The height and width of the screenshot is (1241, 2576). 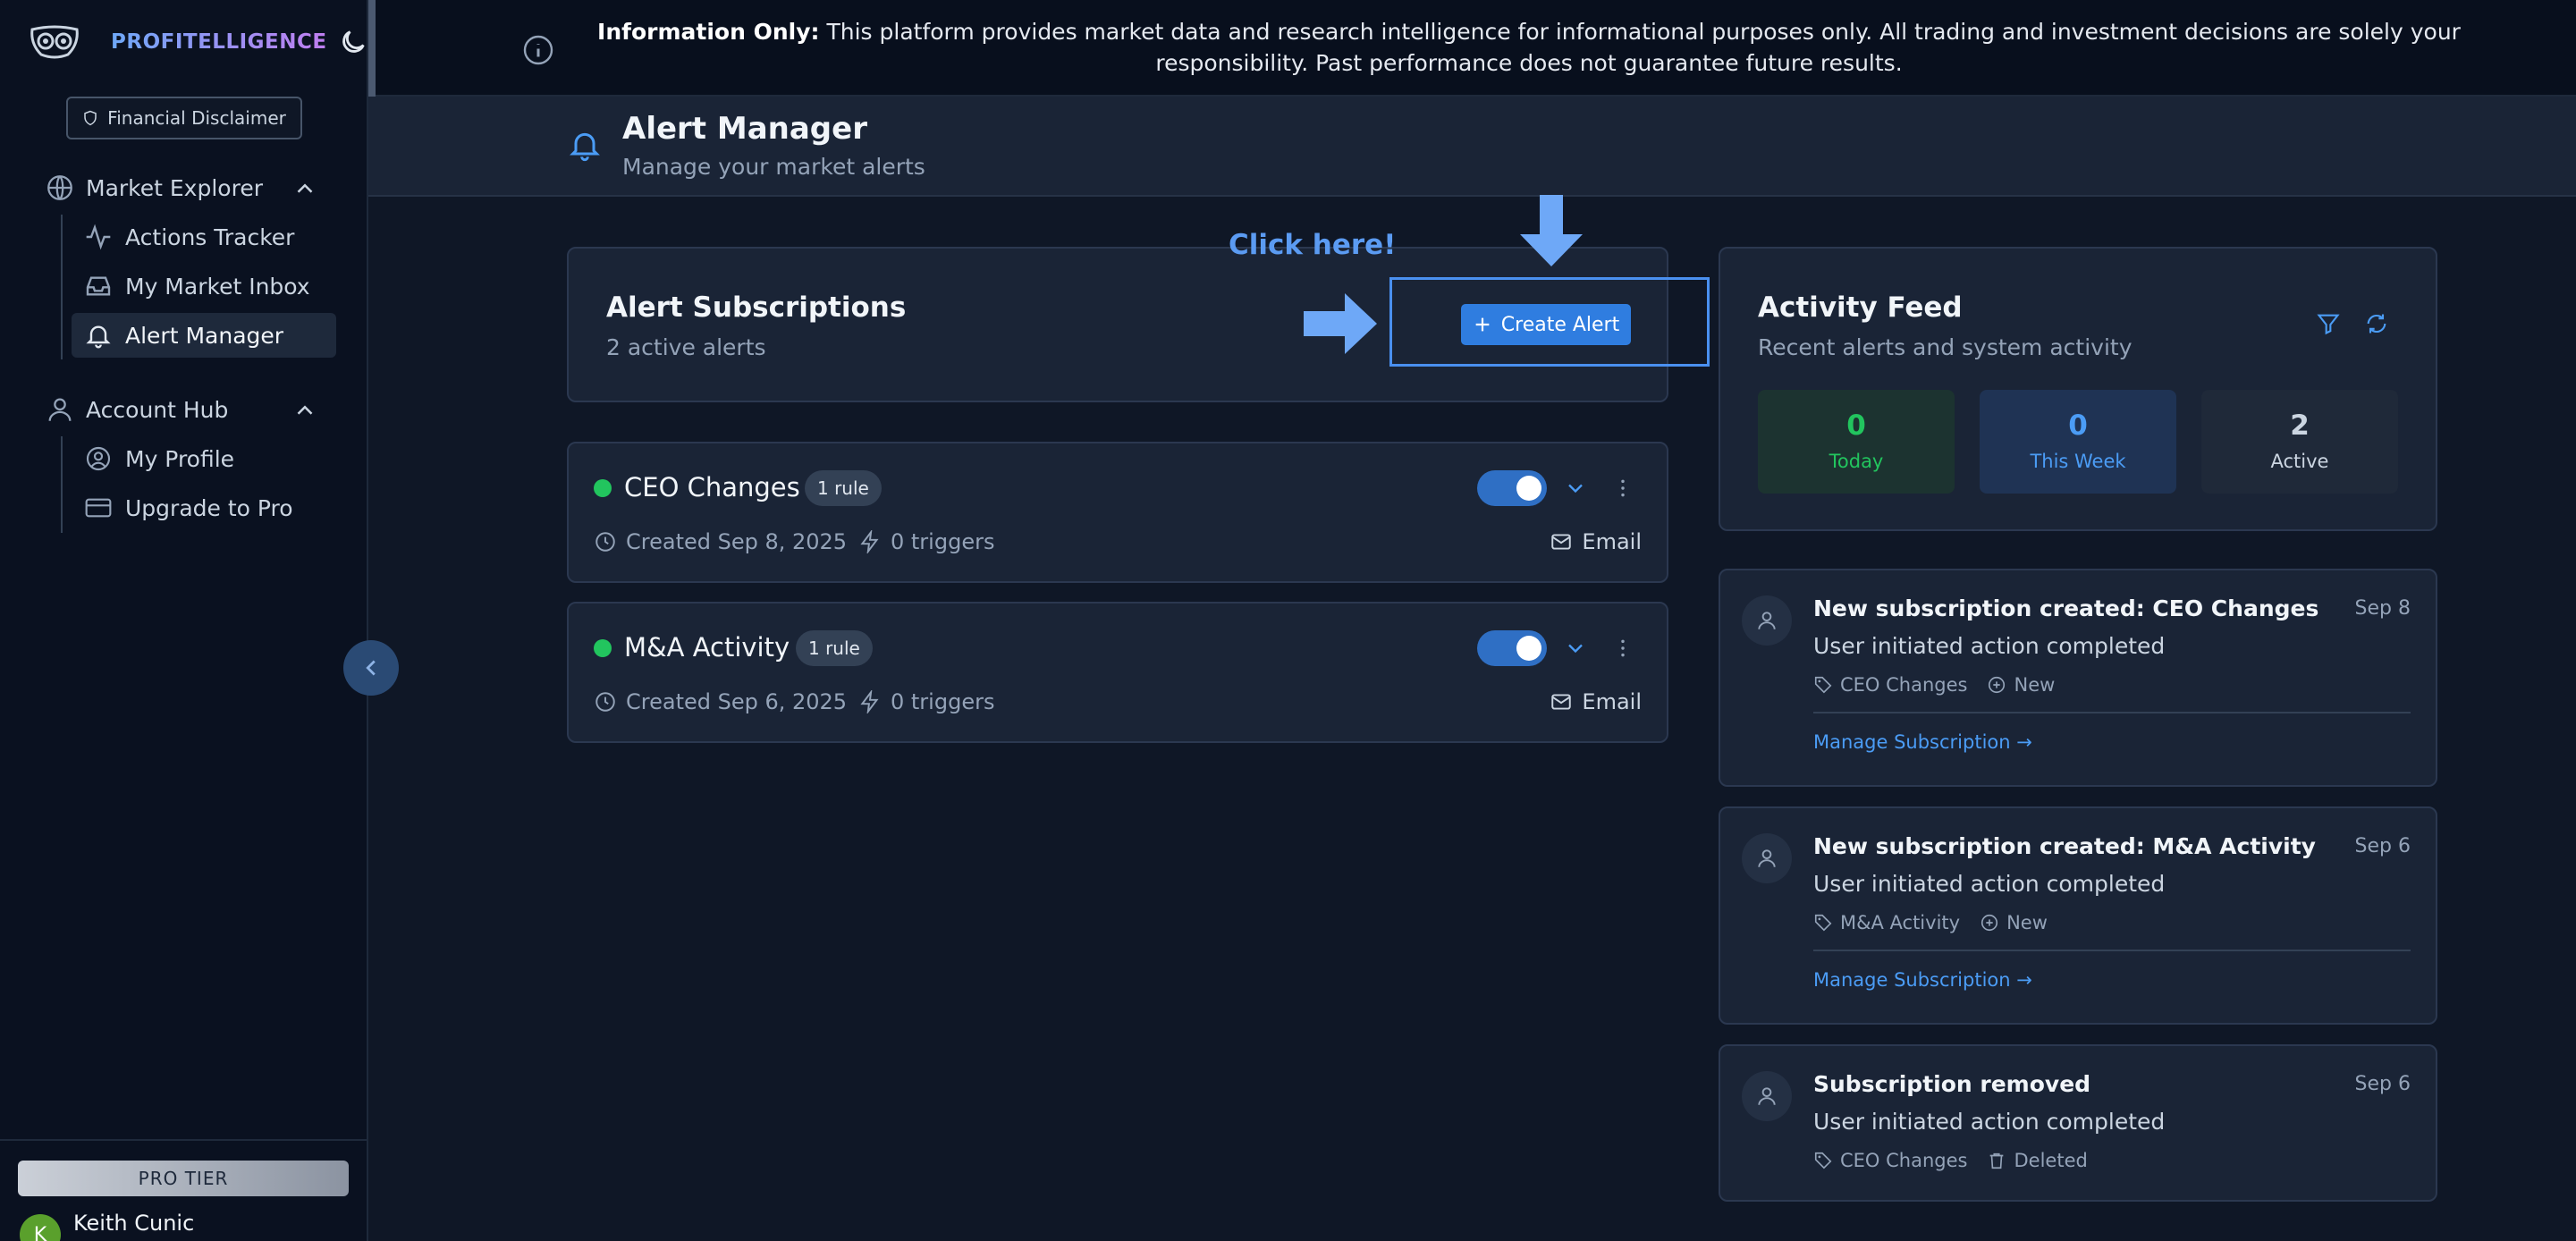 What do you see at coordinates (98, 459) in the screenshot?
I see `user-circle-icon` at bounding box center [98, 459].